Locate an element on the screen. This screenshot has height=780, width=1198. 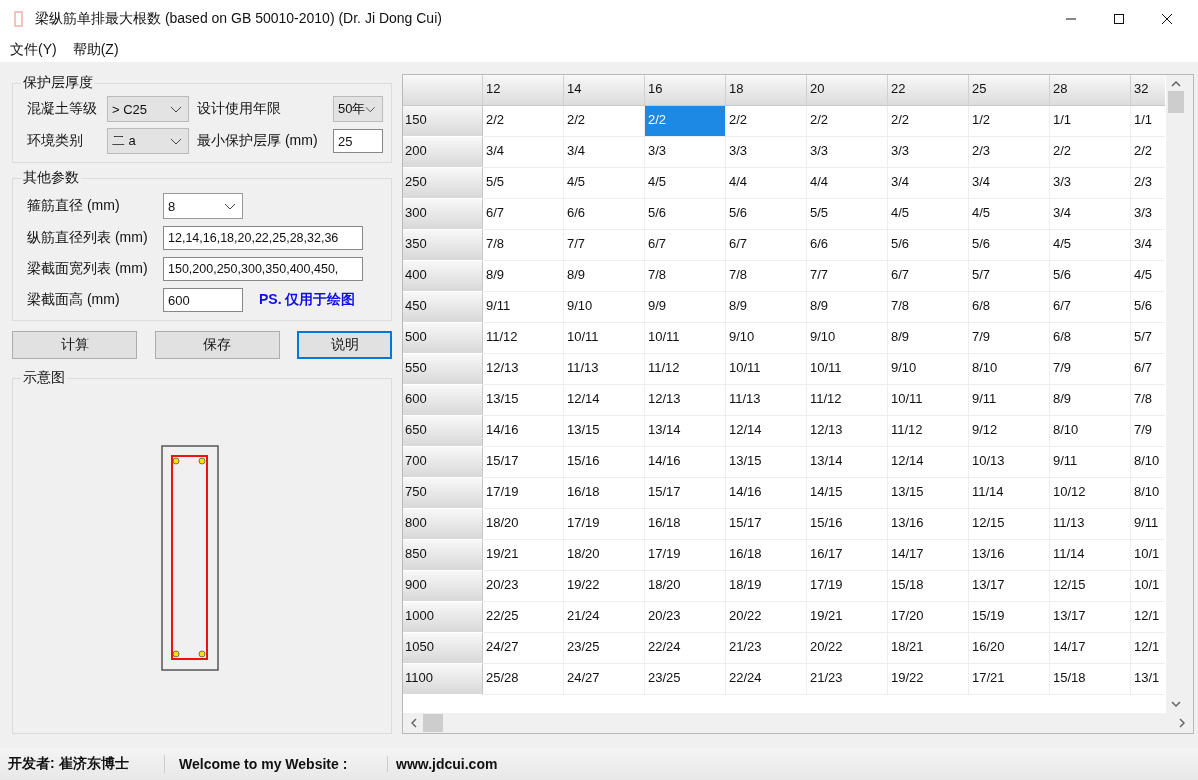
row-header: 850 is located at coordinates (443, 555).